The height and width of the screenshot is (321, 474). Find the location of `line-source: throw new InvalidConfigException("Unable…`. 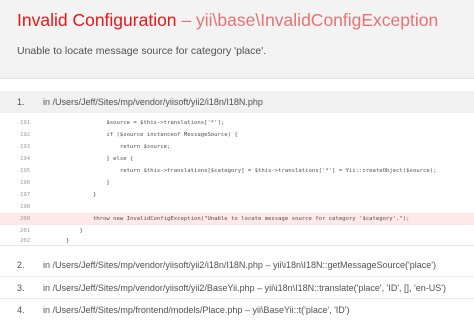

line-source: throw new InvalidConfigException("Unable… is located at coordinates (238, 219).